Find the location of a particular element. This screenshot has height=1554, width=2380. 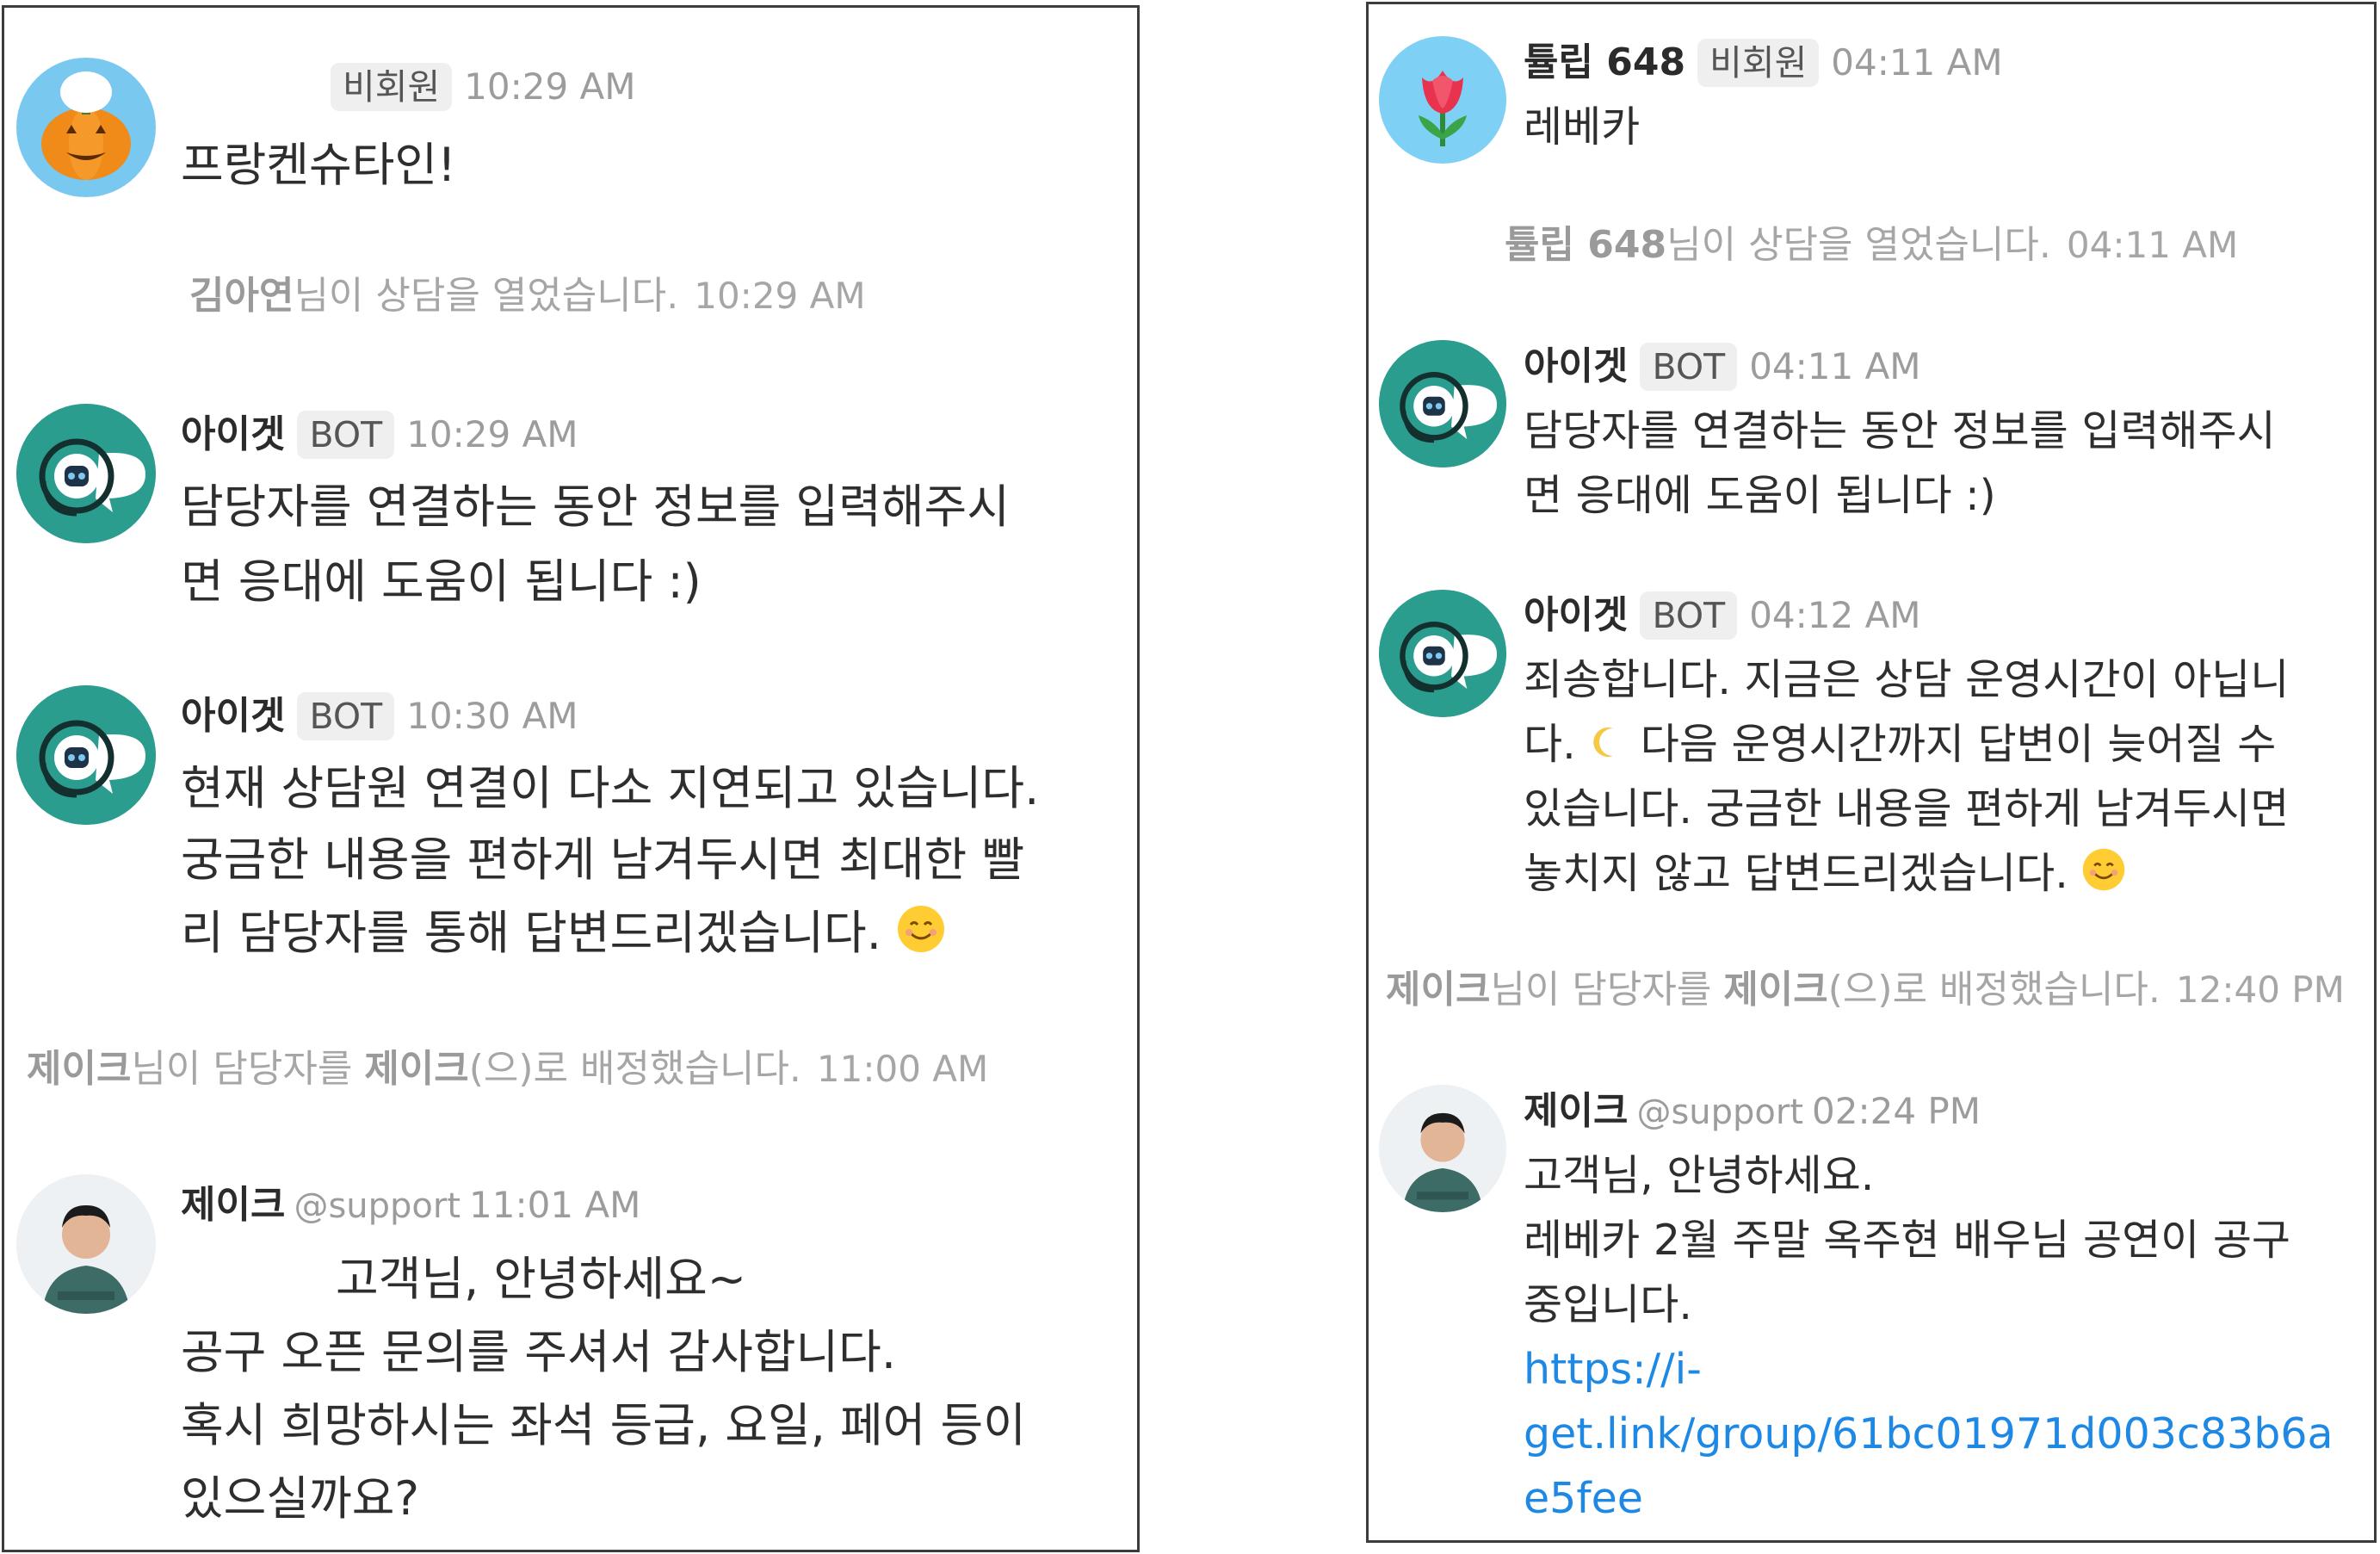

group-link: get.link/group/61bc01971d003c83b6a is located at coordinates (1929, 1434).